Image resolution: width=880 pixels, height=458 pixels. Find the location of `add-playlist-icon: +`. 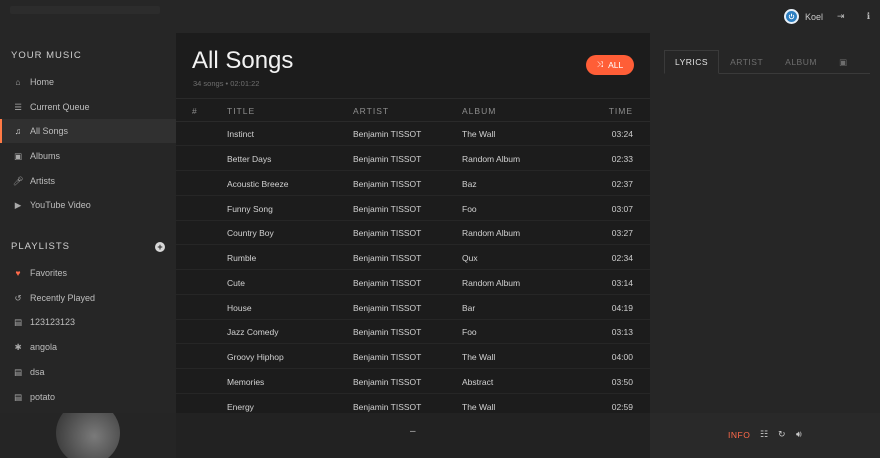

add-playlist-icon: + is located at coordinates (160, 247).